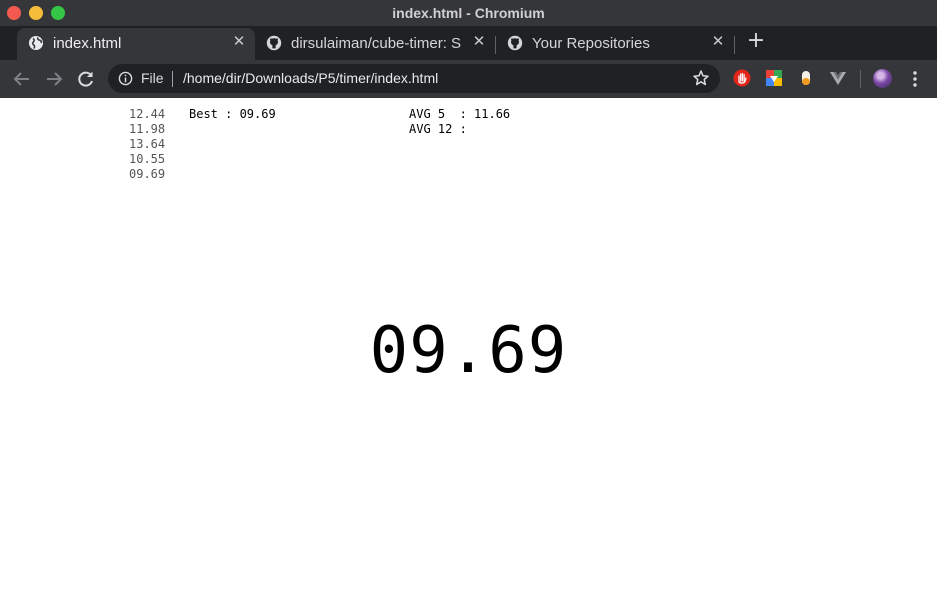 This screenshot has width=937, height=615. I want to click on tab-cube-timer-repo: dirsulaiman/cube-timer: S ✕, so click(375, 44).